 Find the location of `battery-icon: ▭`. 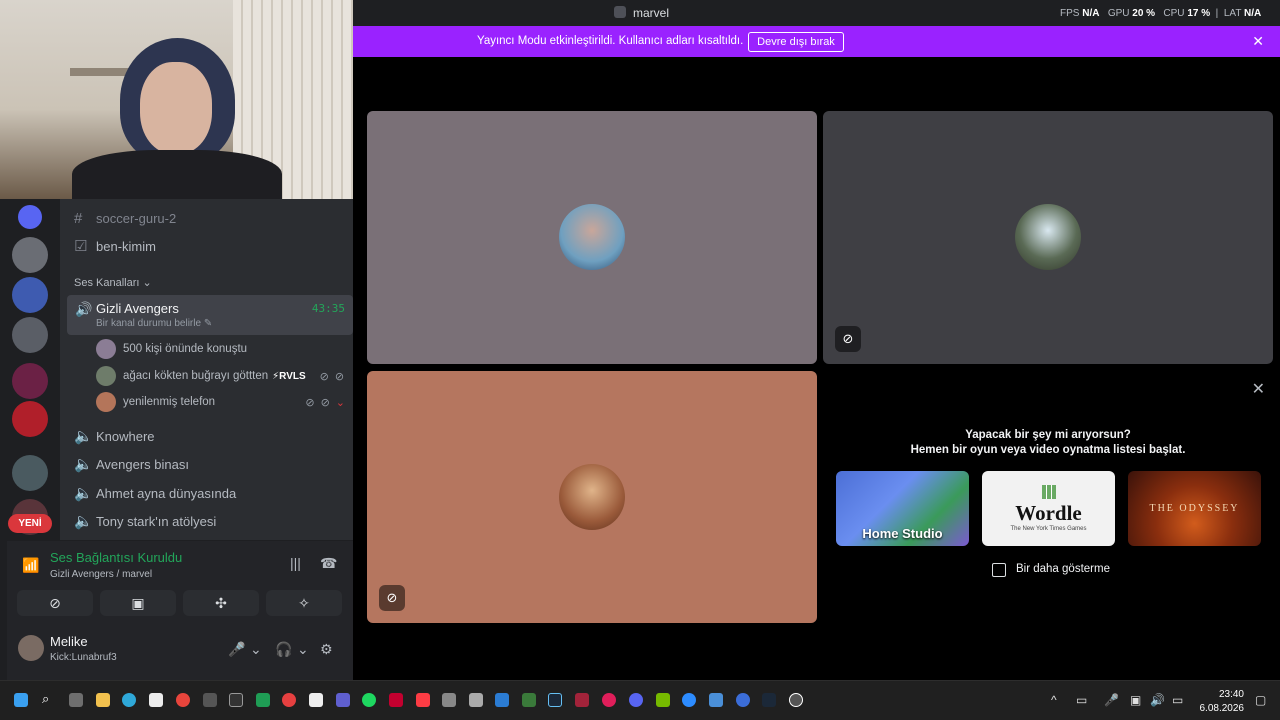

battery-icon: ▭ is located at coordinates (1177, 700).